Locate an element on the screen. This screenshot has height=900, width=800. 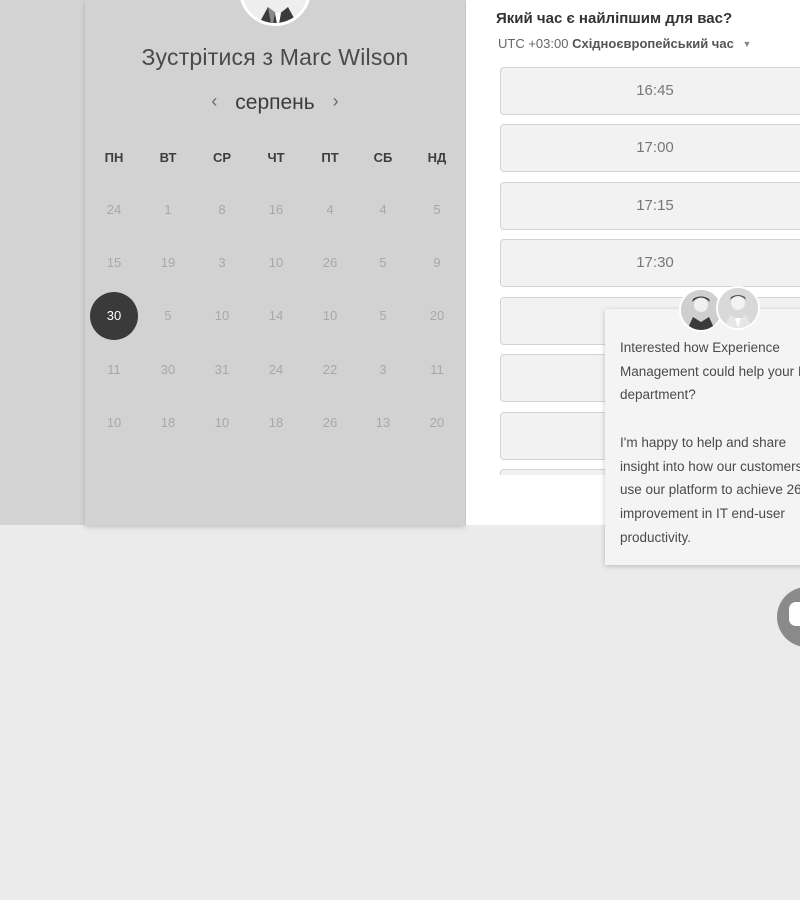
time-slot-button: 16:45 is located at coordinates (650, 91).